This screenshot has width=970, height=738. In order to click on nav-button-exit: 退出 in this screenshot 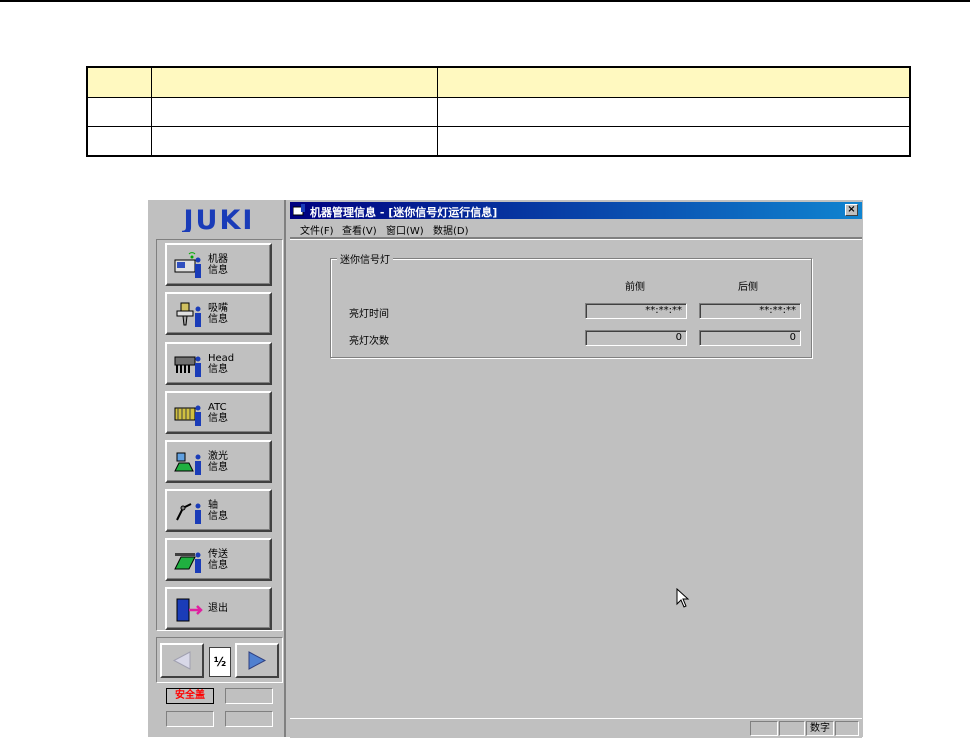, I will do `click(218, 608)`.